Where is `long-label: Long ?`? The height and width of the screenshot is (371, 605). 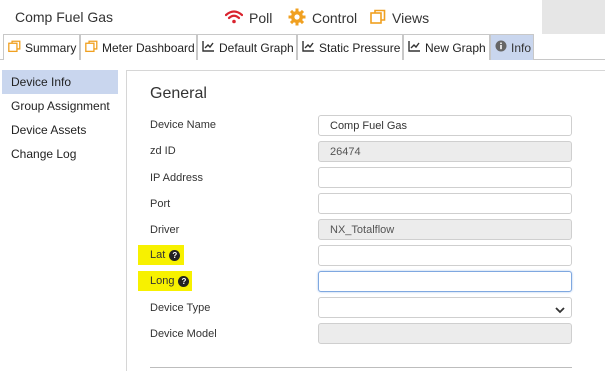 long-label: Long ? is located at coordinates (170, 281).